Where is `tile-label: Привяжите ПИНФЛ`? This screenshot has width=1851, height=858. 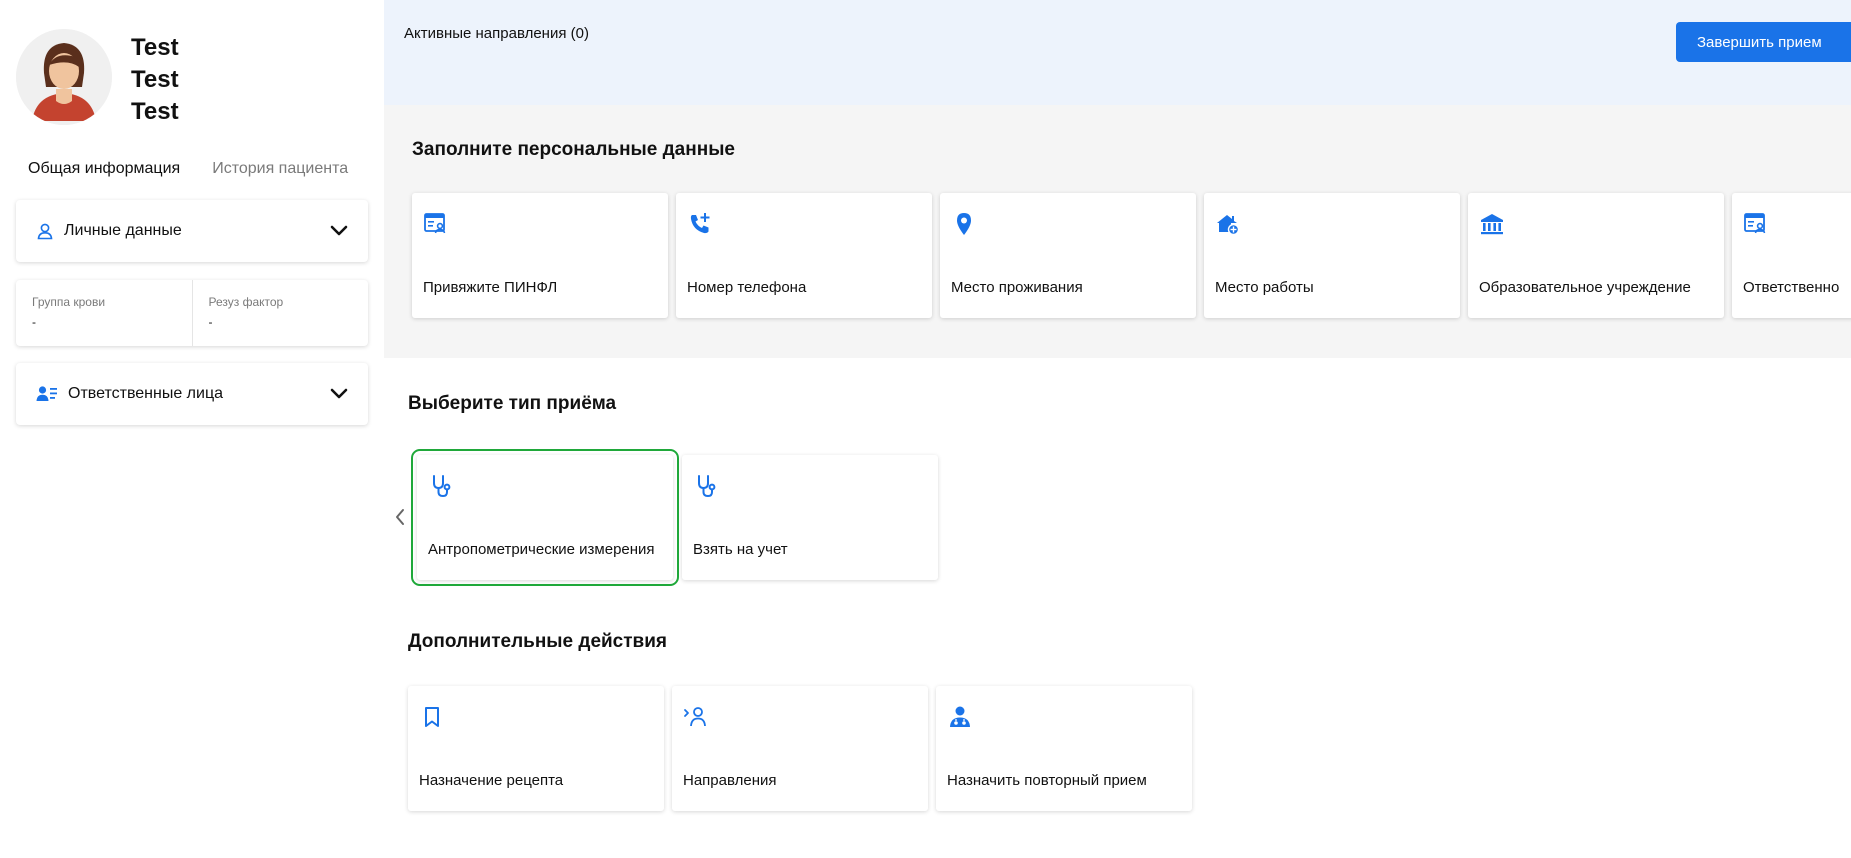 tile-label: Привяжите ПИНФЛ is located at coordinates (490, 287).